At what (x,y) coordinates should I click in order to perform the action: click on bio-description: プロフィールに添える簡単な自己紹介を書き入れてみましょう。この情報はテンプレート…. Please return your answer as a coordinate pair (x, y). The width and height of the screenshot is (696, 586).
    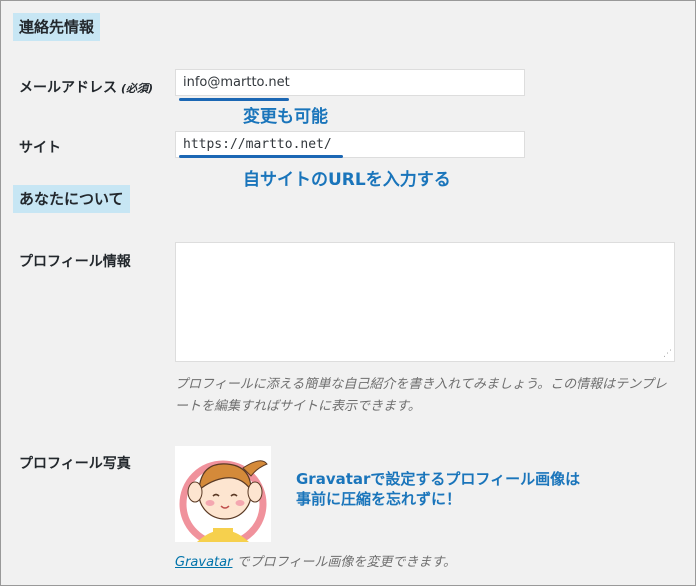
    Looking at the image, I should click on (421, 395).